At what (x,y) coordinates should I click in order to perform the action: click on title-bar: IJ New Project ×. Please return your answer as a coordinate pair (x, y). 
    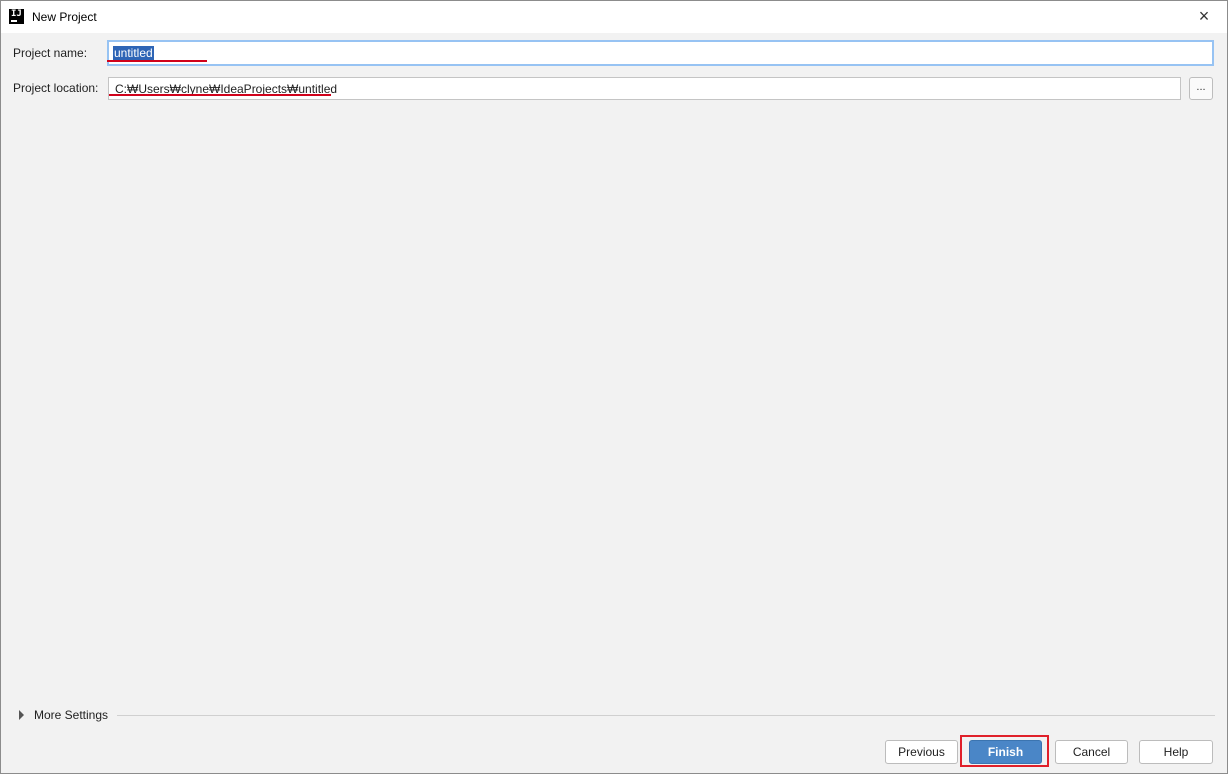
    Looking at the image, I should click on (614, 17).